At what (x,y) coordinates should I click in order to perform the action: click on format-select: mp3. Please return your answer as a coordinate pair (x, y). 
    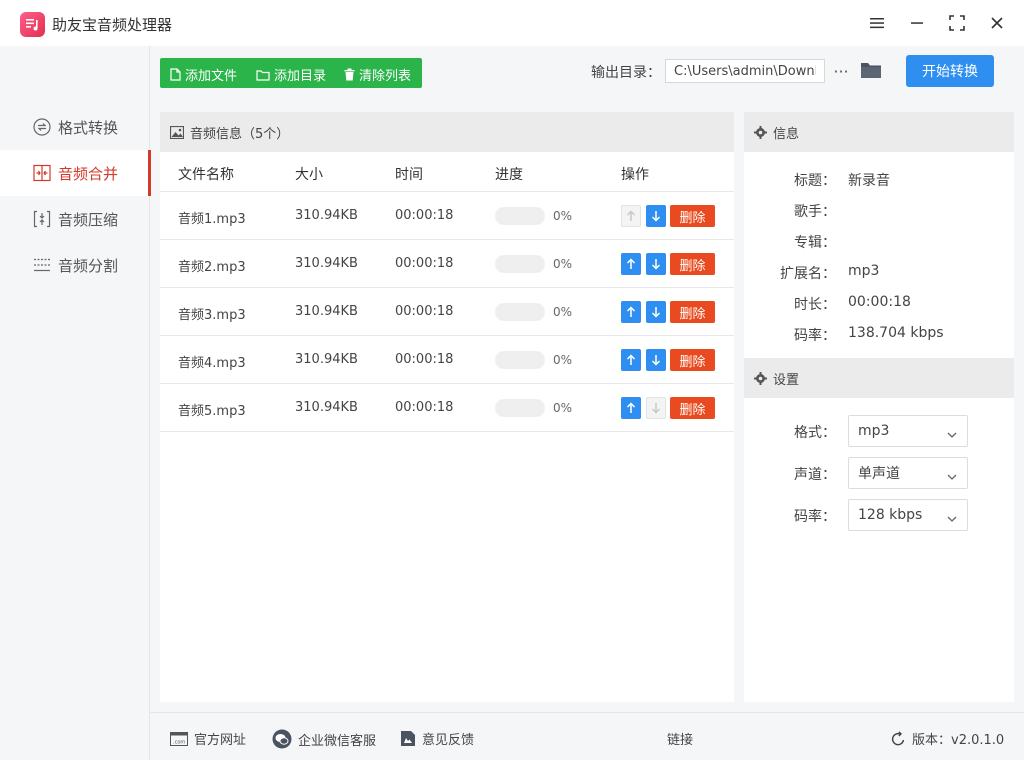
    Looking at the image, I should click on (908, 431).